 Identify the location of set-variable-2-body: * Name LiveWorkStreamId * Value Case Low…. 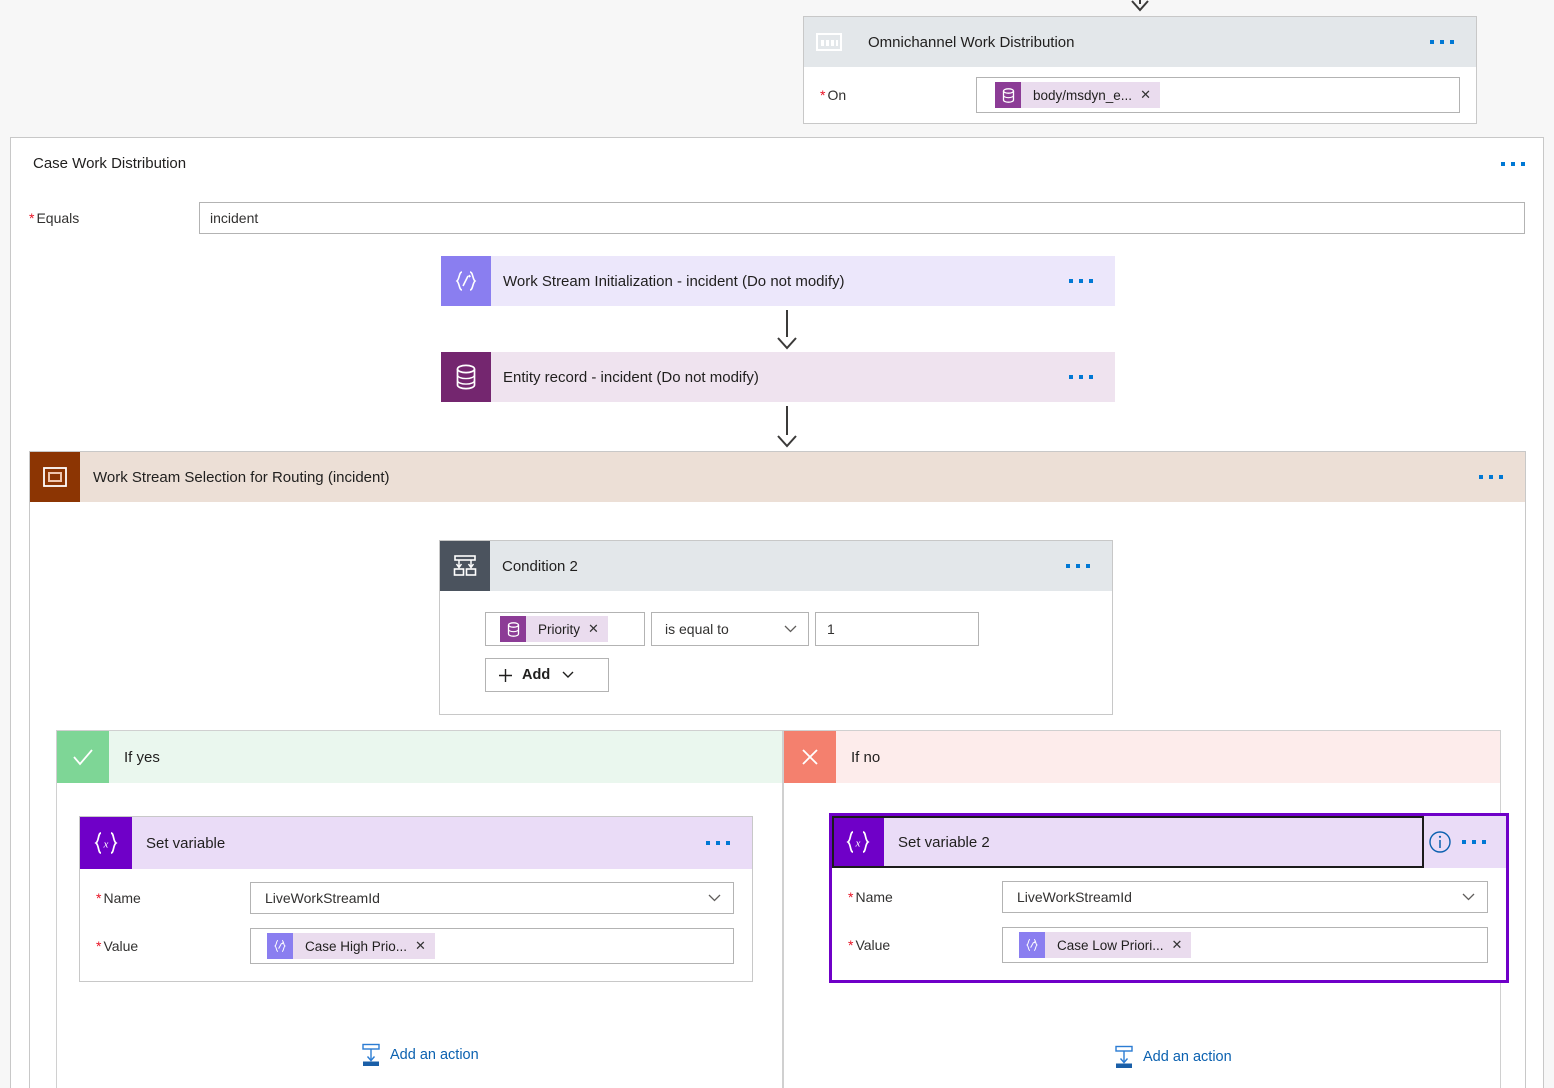
(1169, 924).